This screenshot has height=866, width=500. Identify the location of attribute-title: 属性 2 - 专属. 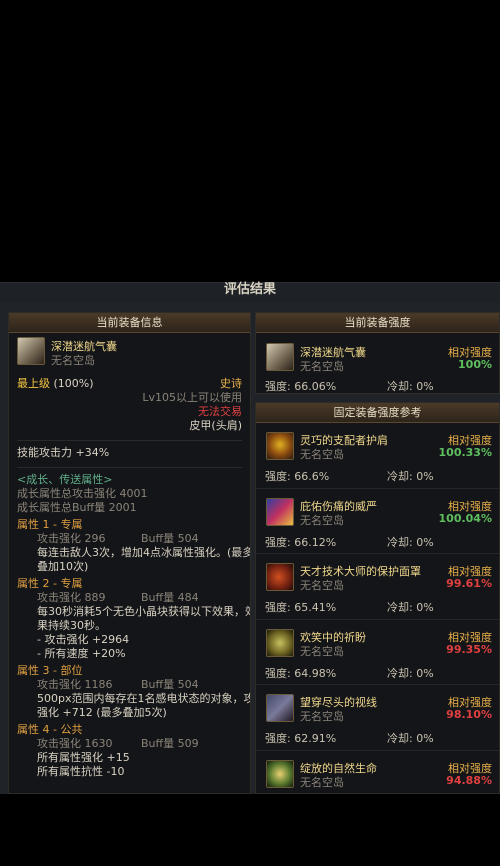
(50, 583).